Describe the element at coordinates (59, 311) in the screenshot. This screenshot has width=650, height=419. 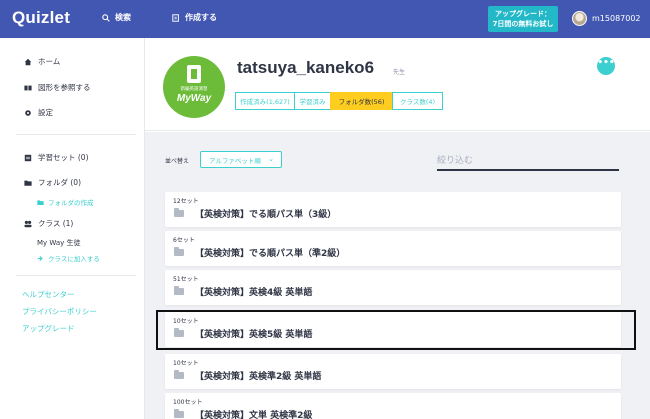
I see `privacy-policy-link: プライバシーポリシー` at that location.